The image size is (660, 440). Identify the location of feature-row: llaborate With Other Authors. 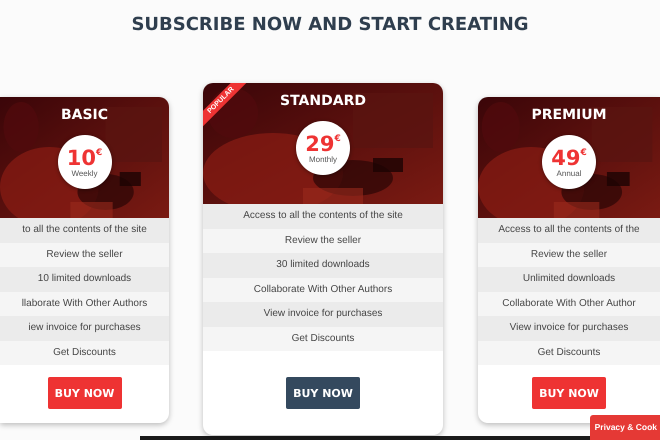
(84, 304).